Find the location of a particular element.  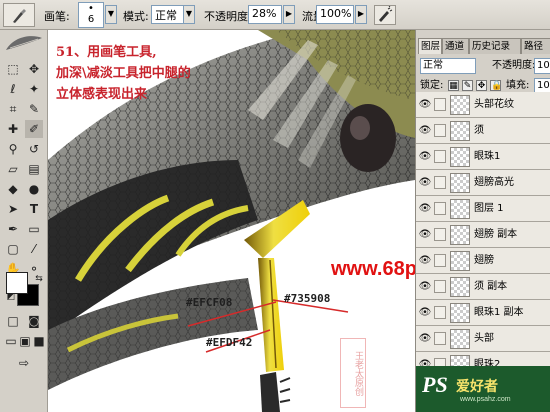

history-brush-tool-icon: ↺ is located at coordinates (34, 149).